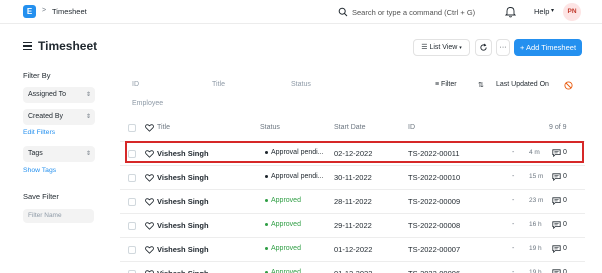 The width and height of the screenshot is (602, 273). What do you see at coordinates (441, 47) in the screenshot?
I see `list-view-button: ☰ List View ▾` at bounding box center [441, 47].